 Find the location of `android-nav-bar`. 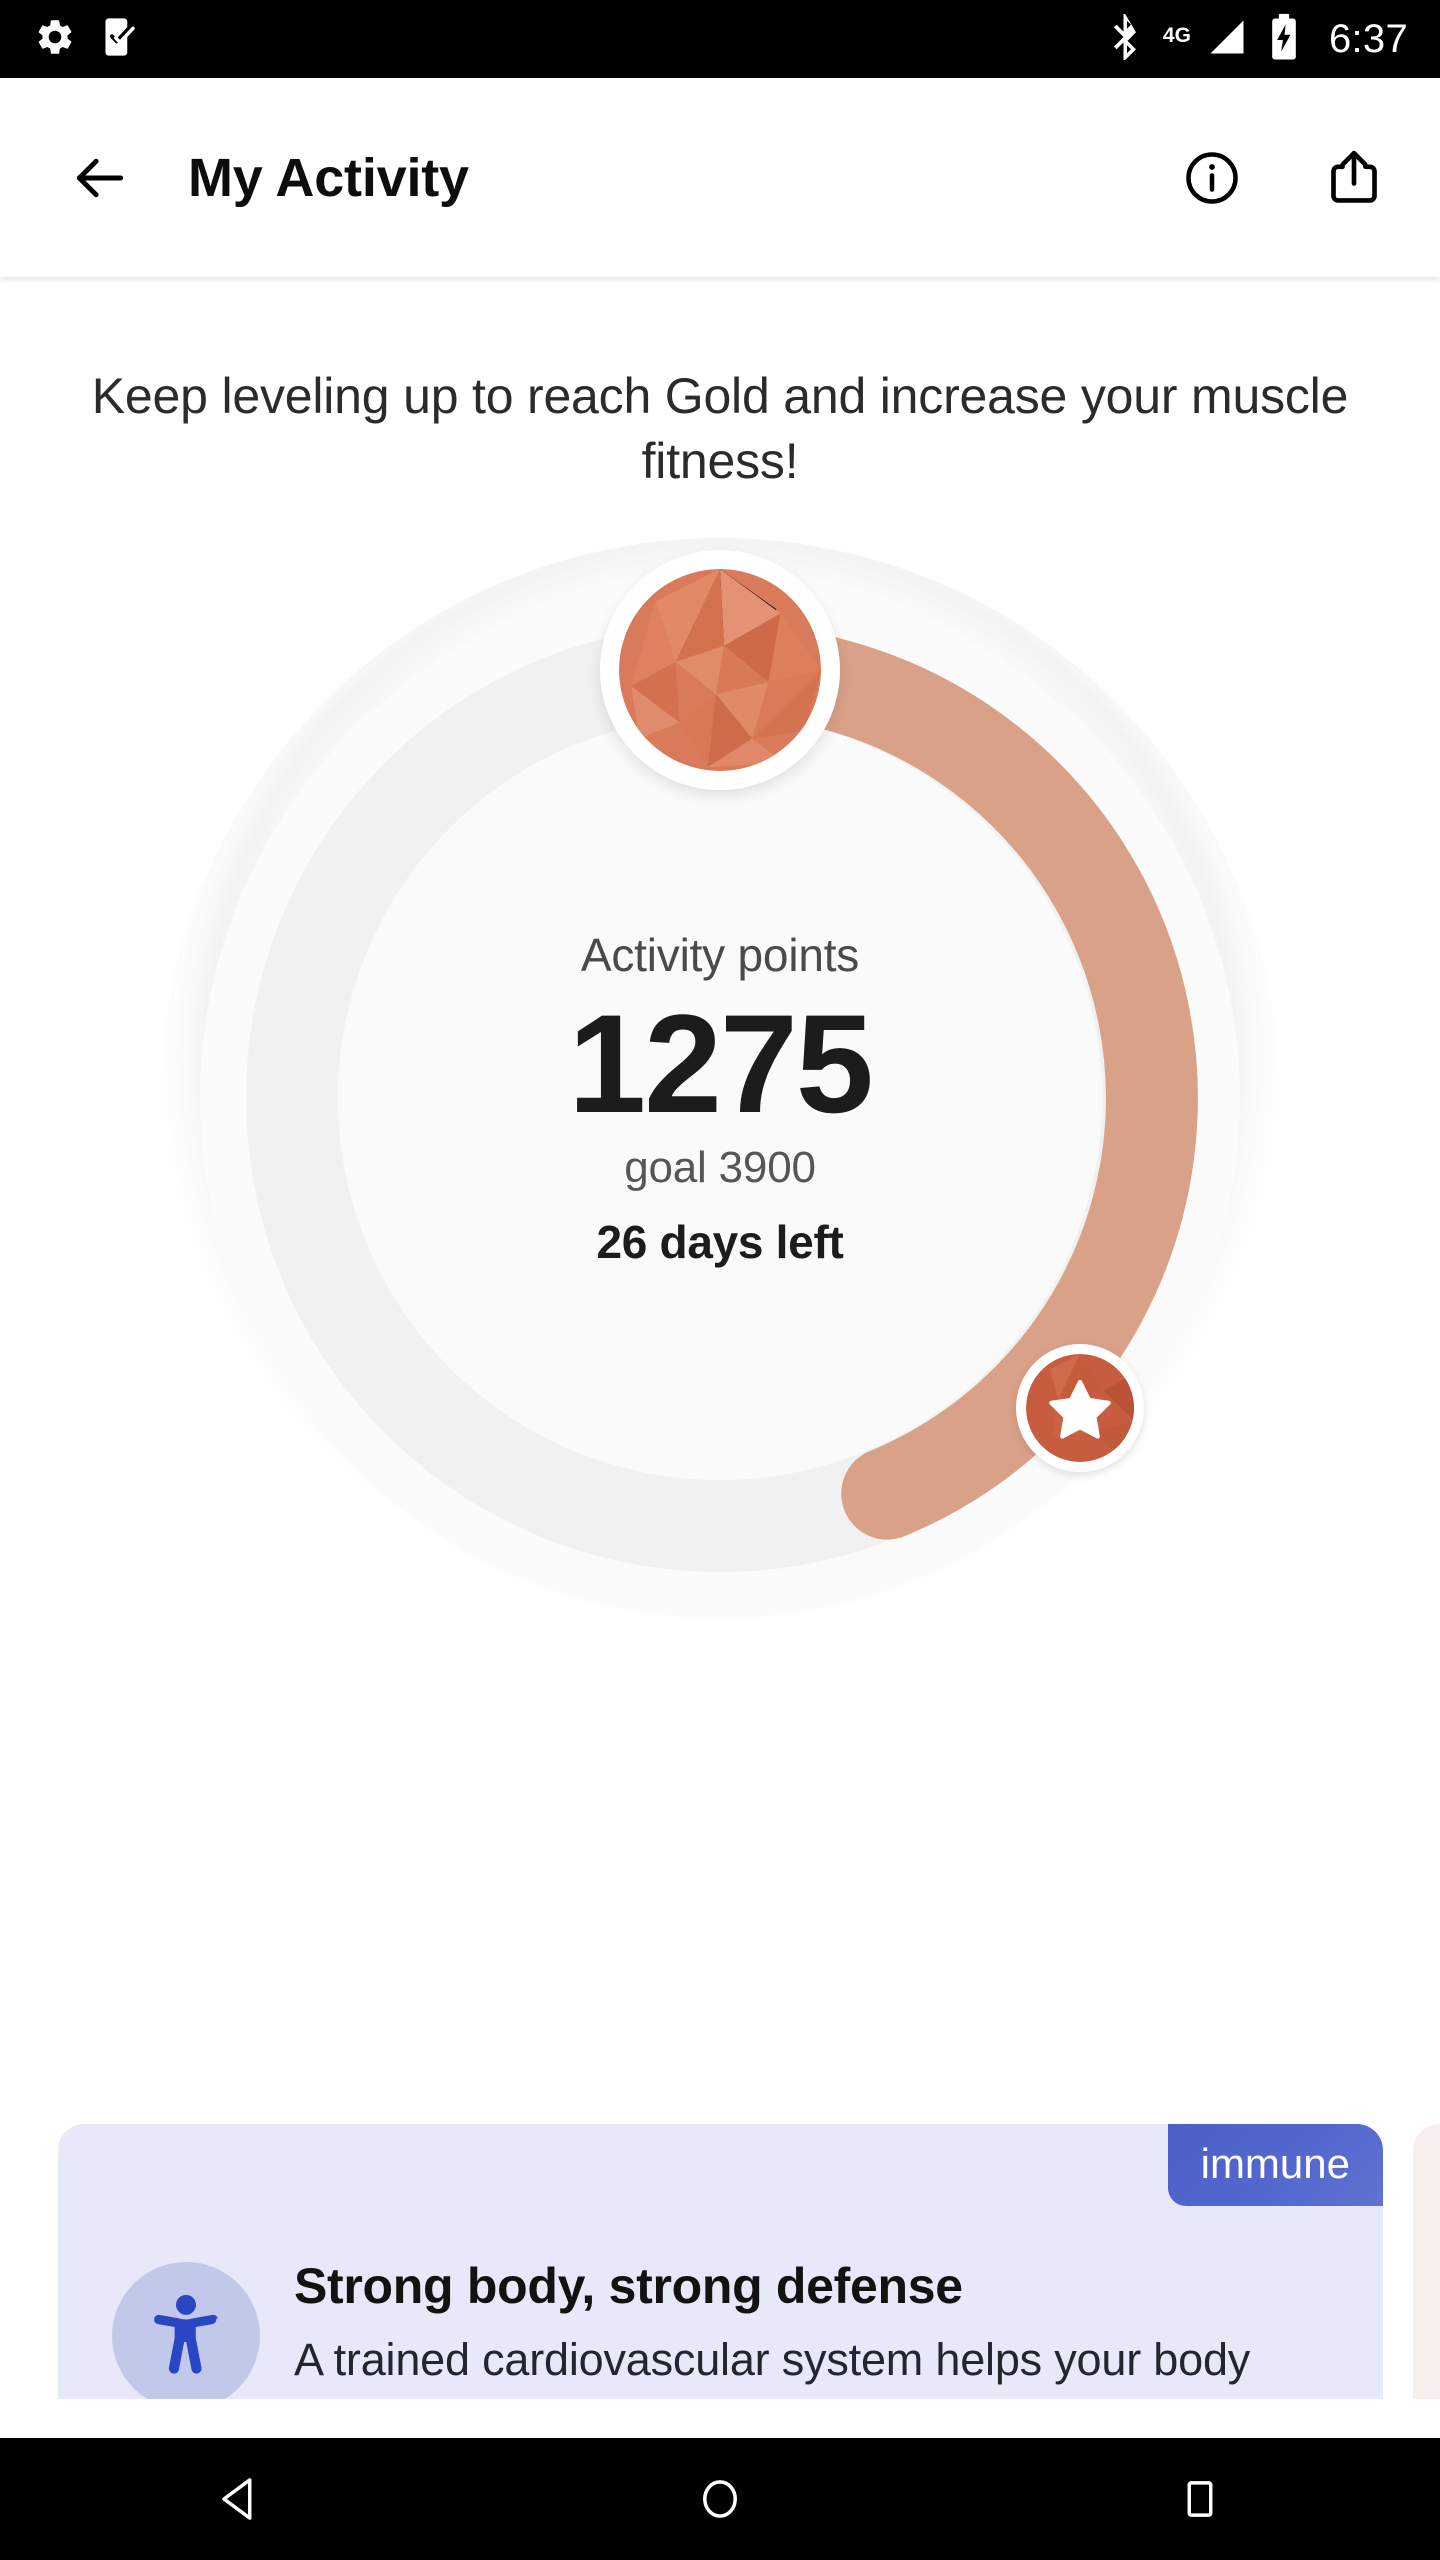

android-nav-bar is located at coordinates (720, 2499).